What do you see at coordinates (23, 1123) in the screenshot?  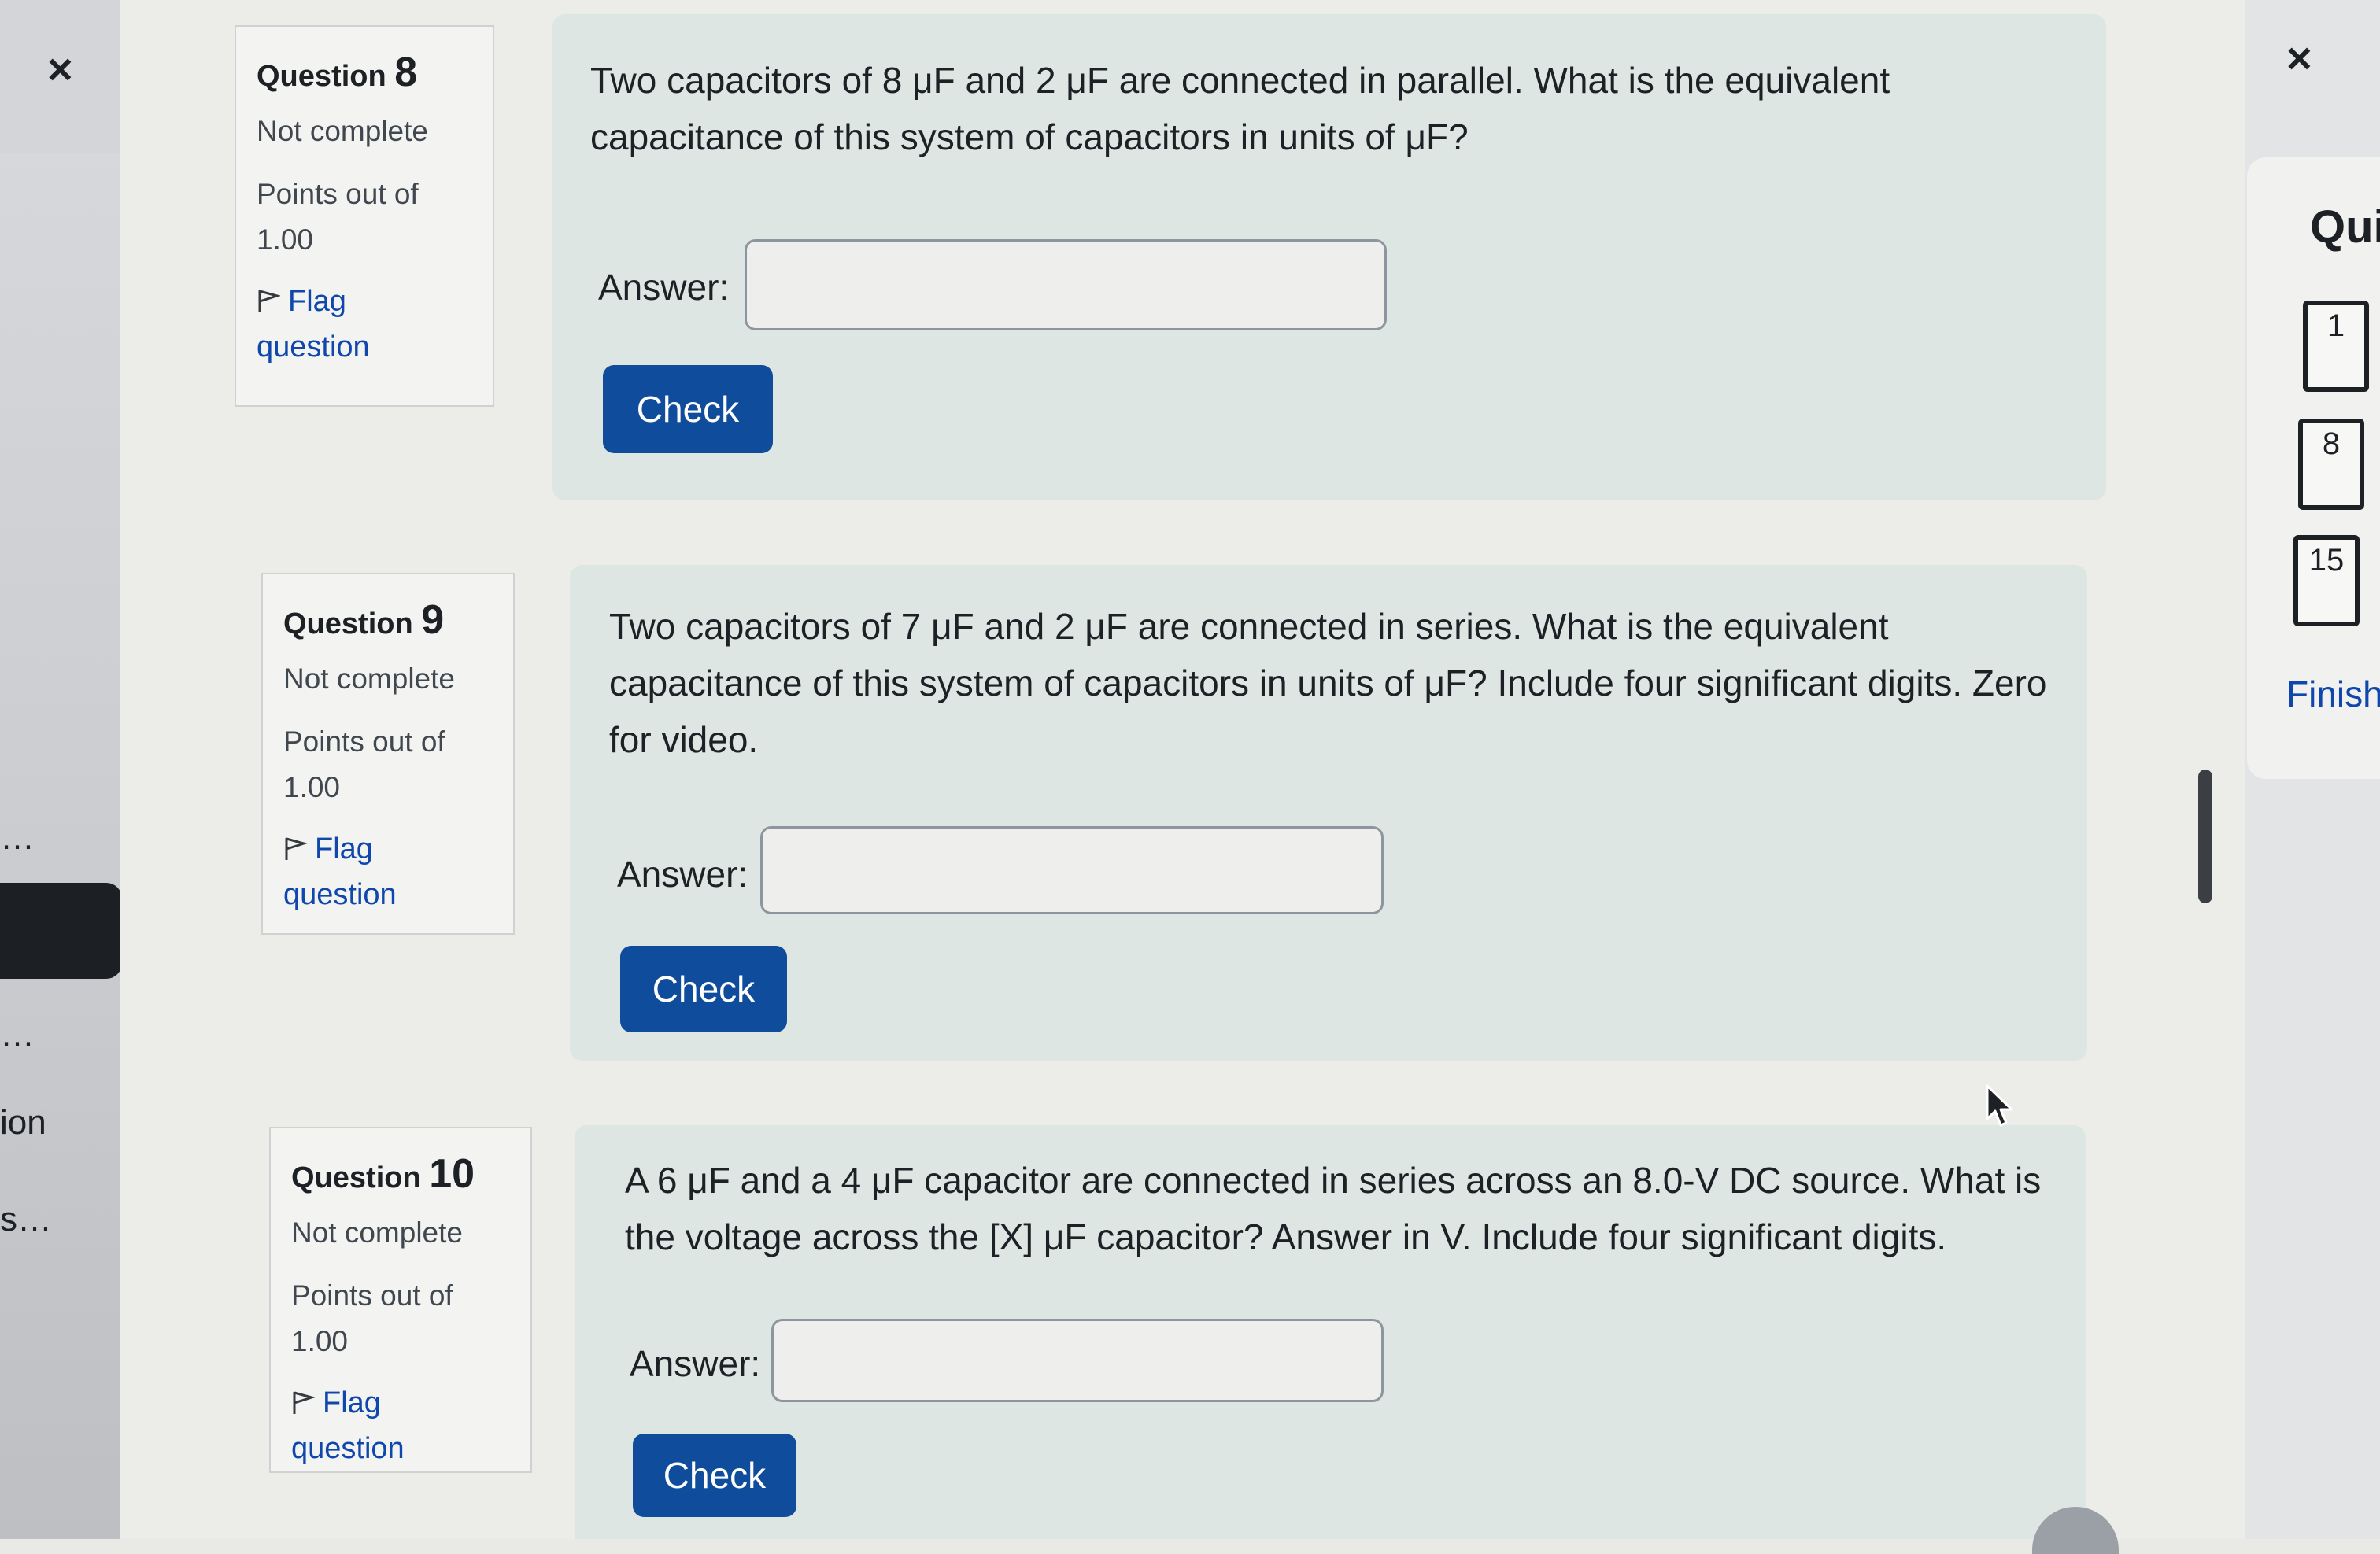 I see `drawer-item-truncated-3: ion` at bounding box center [23, 1123].